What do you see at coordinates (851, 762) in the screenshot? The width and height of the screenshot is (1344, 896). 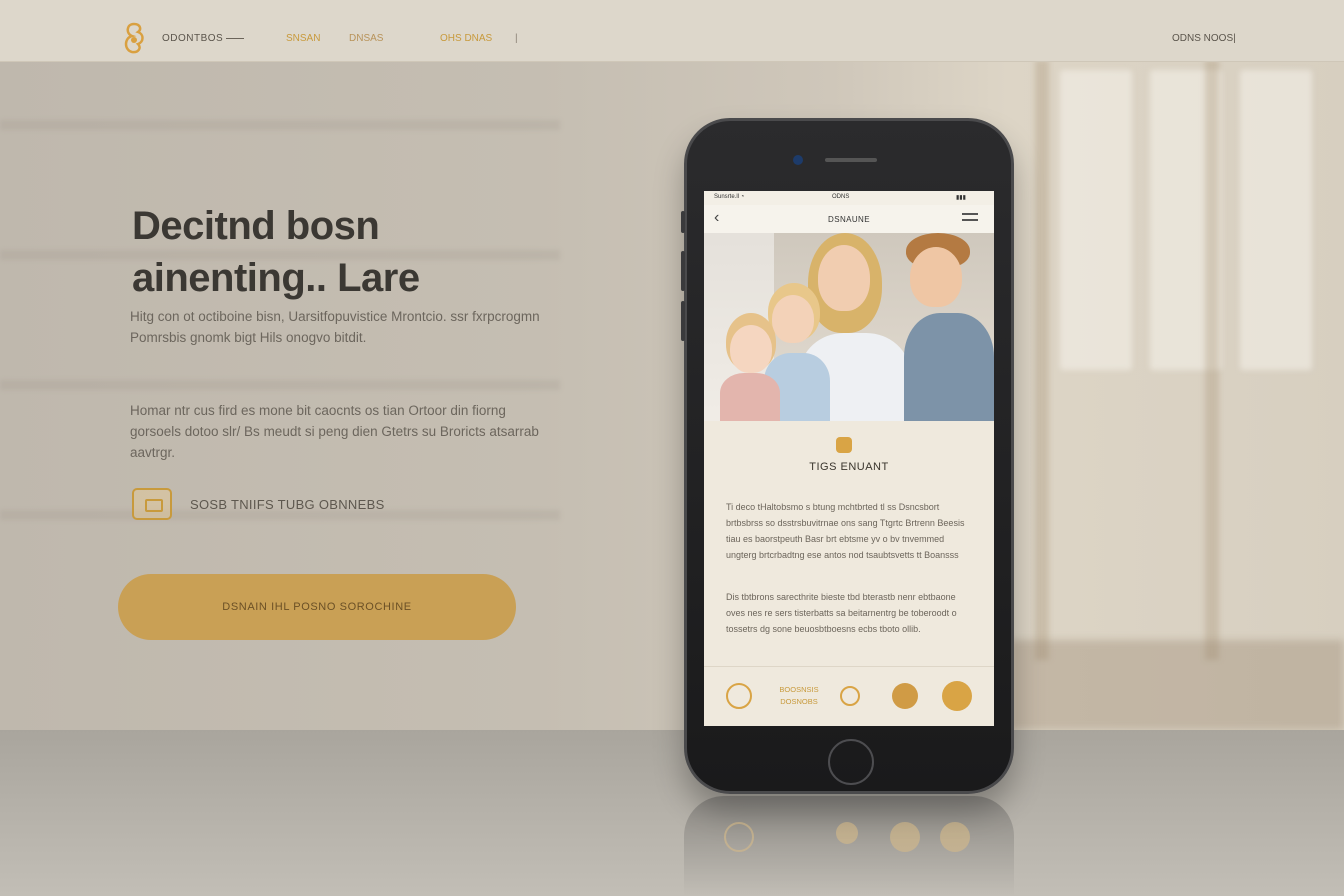 I see `home-button` at bounding box center [851, 762].